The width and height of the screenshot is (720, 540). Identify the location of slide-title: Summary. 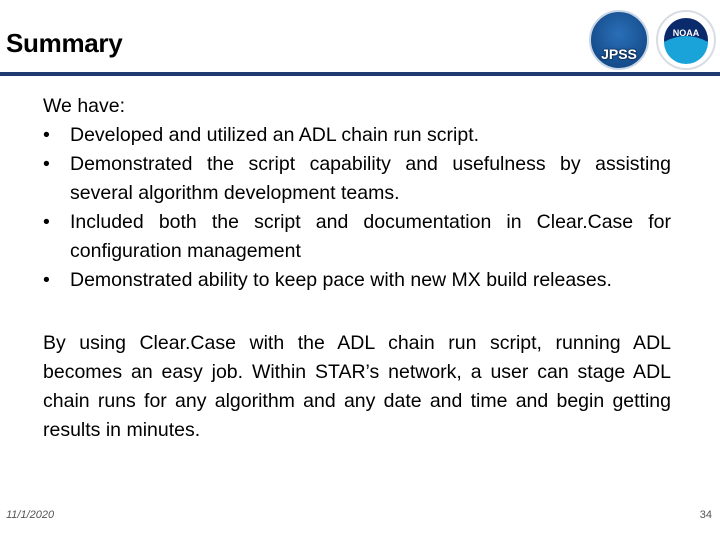
(64, 43).